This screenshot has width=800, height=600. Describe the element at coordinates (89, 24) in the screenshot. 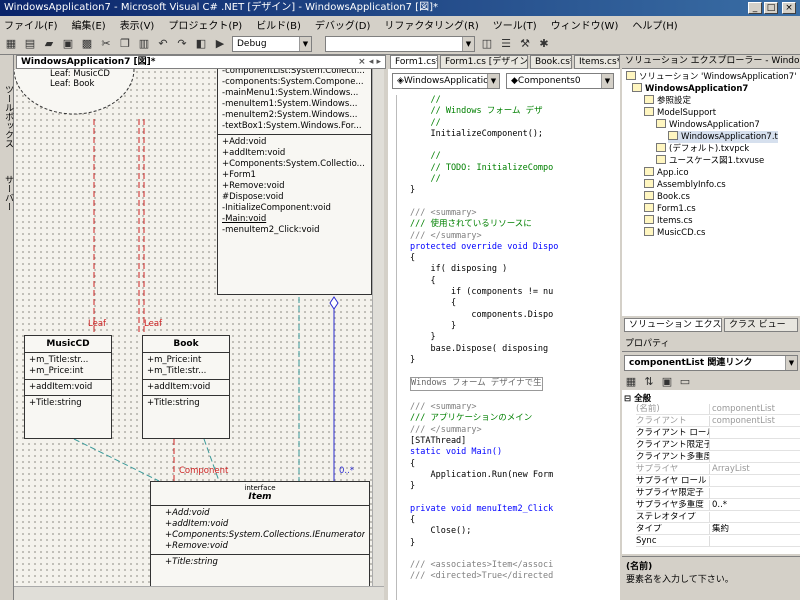

I see `menu-edit: 編集(E)` at that location.